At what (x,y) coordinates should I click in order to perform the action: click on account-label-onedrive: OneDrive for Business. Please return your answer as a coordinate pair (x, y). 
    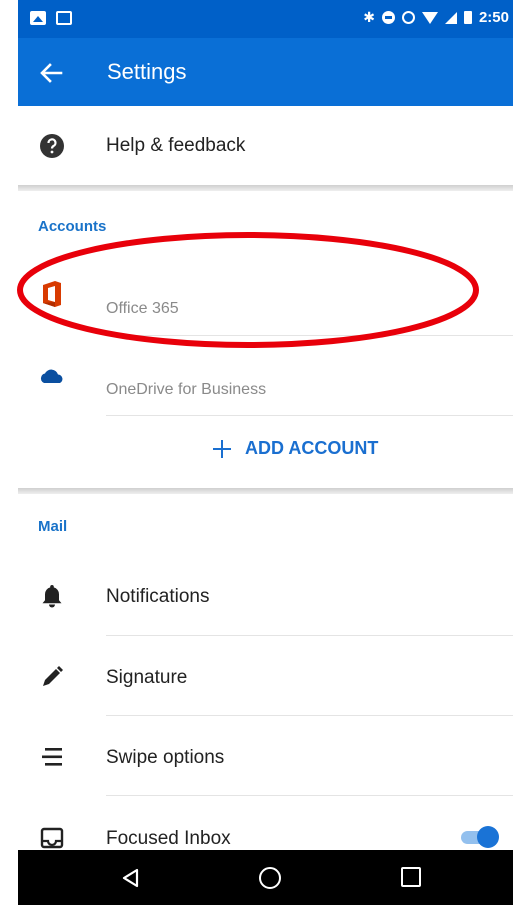
    Looking at the image, I should click on (186, 389).